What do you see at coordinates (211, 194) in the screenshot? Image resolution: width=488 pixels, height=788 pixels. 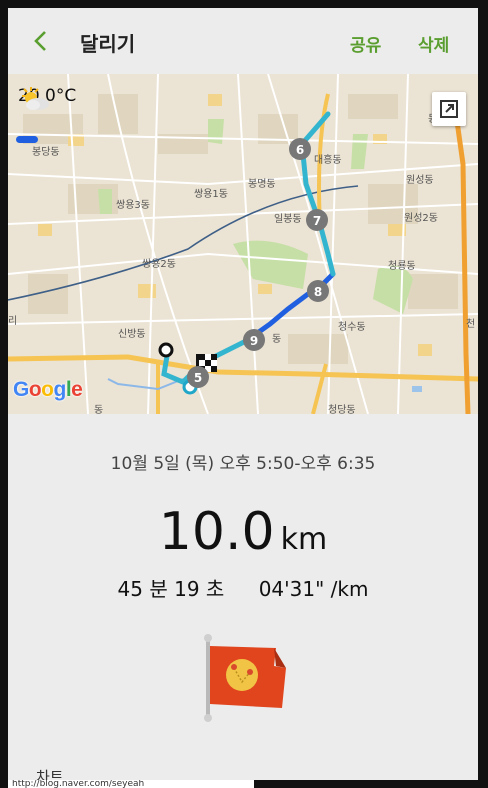 I see `map-label: 쌍용1동` at bounding box center [211, 194].